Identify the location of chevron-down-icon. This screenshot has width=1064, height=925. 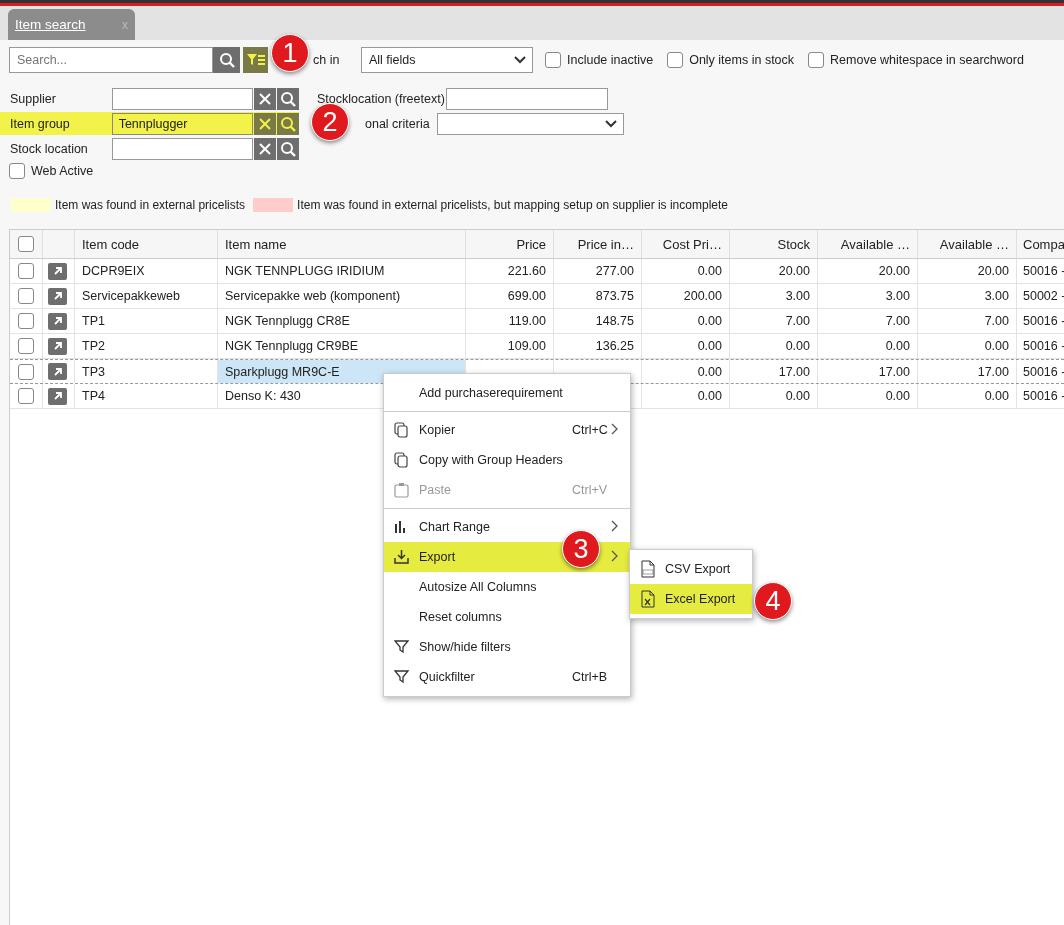
(610, 123).